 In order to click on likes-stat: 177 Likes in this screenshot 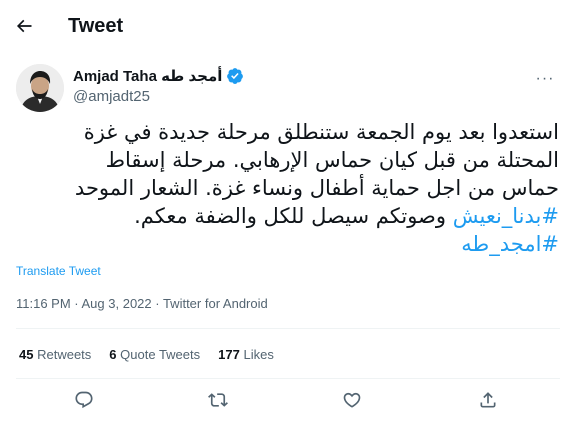, I will do `click(246, 354)`.